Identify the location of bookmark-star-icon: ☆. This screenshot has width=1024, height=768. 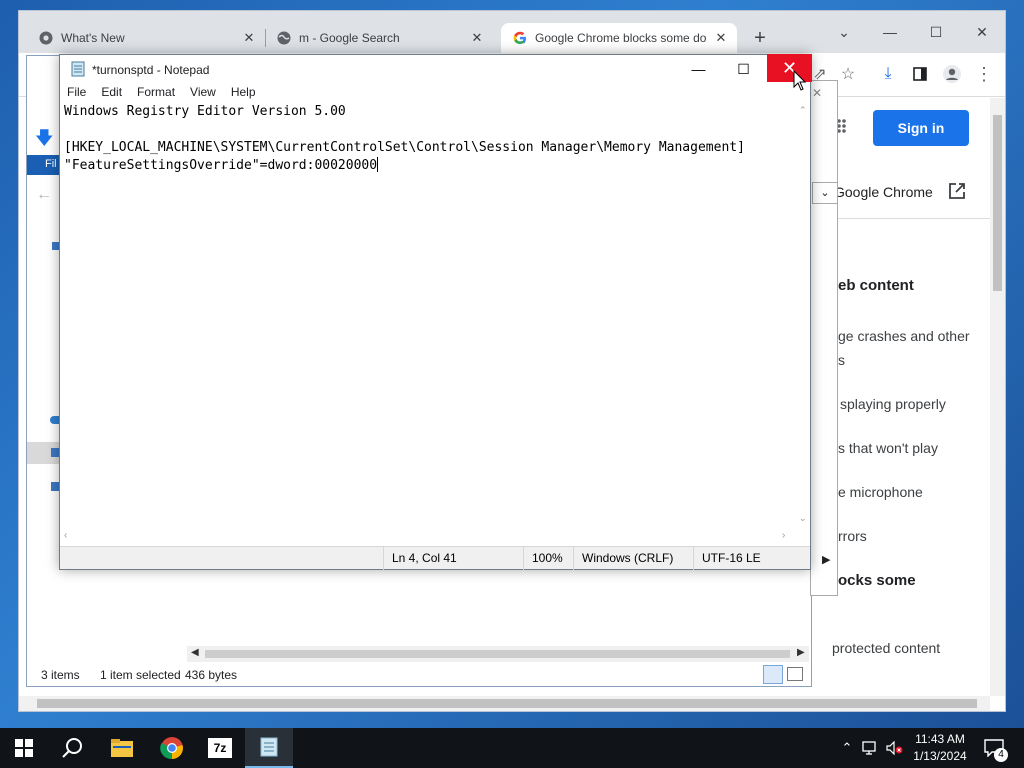
(848, 74).